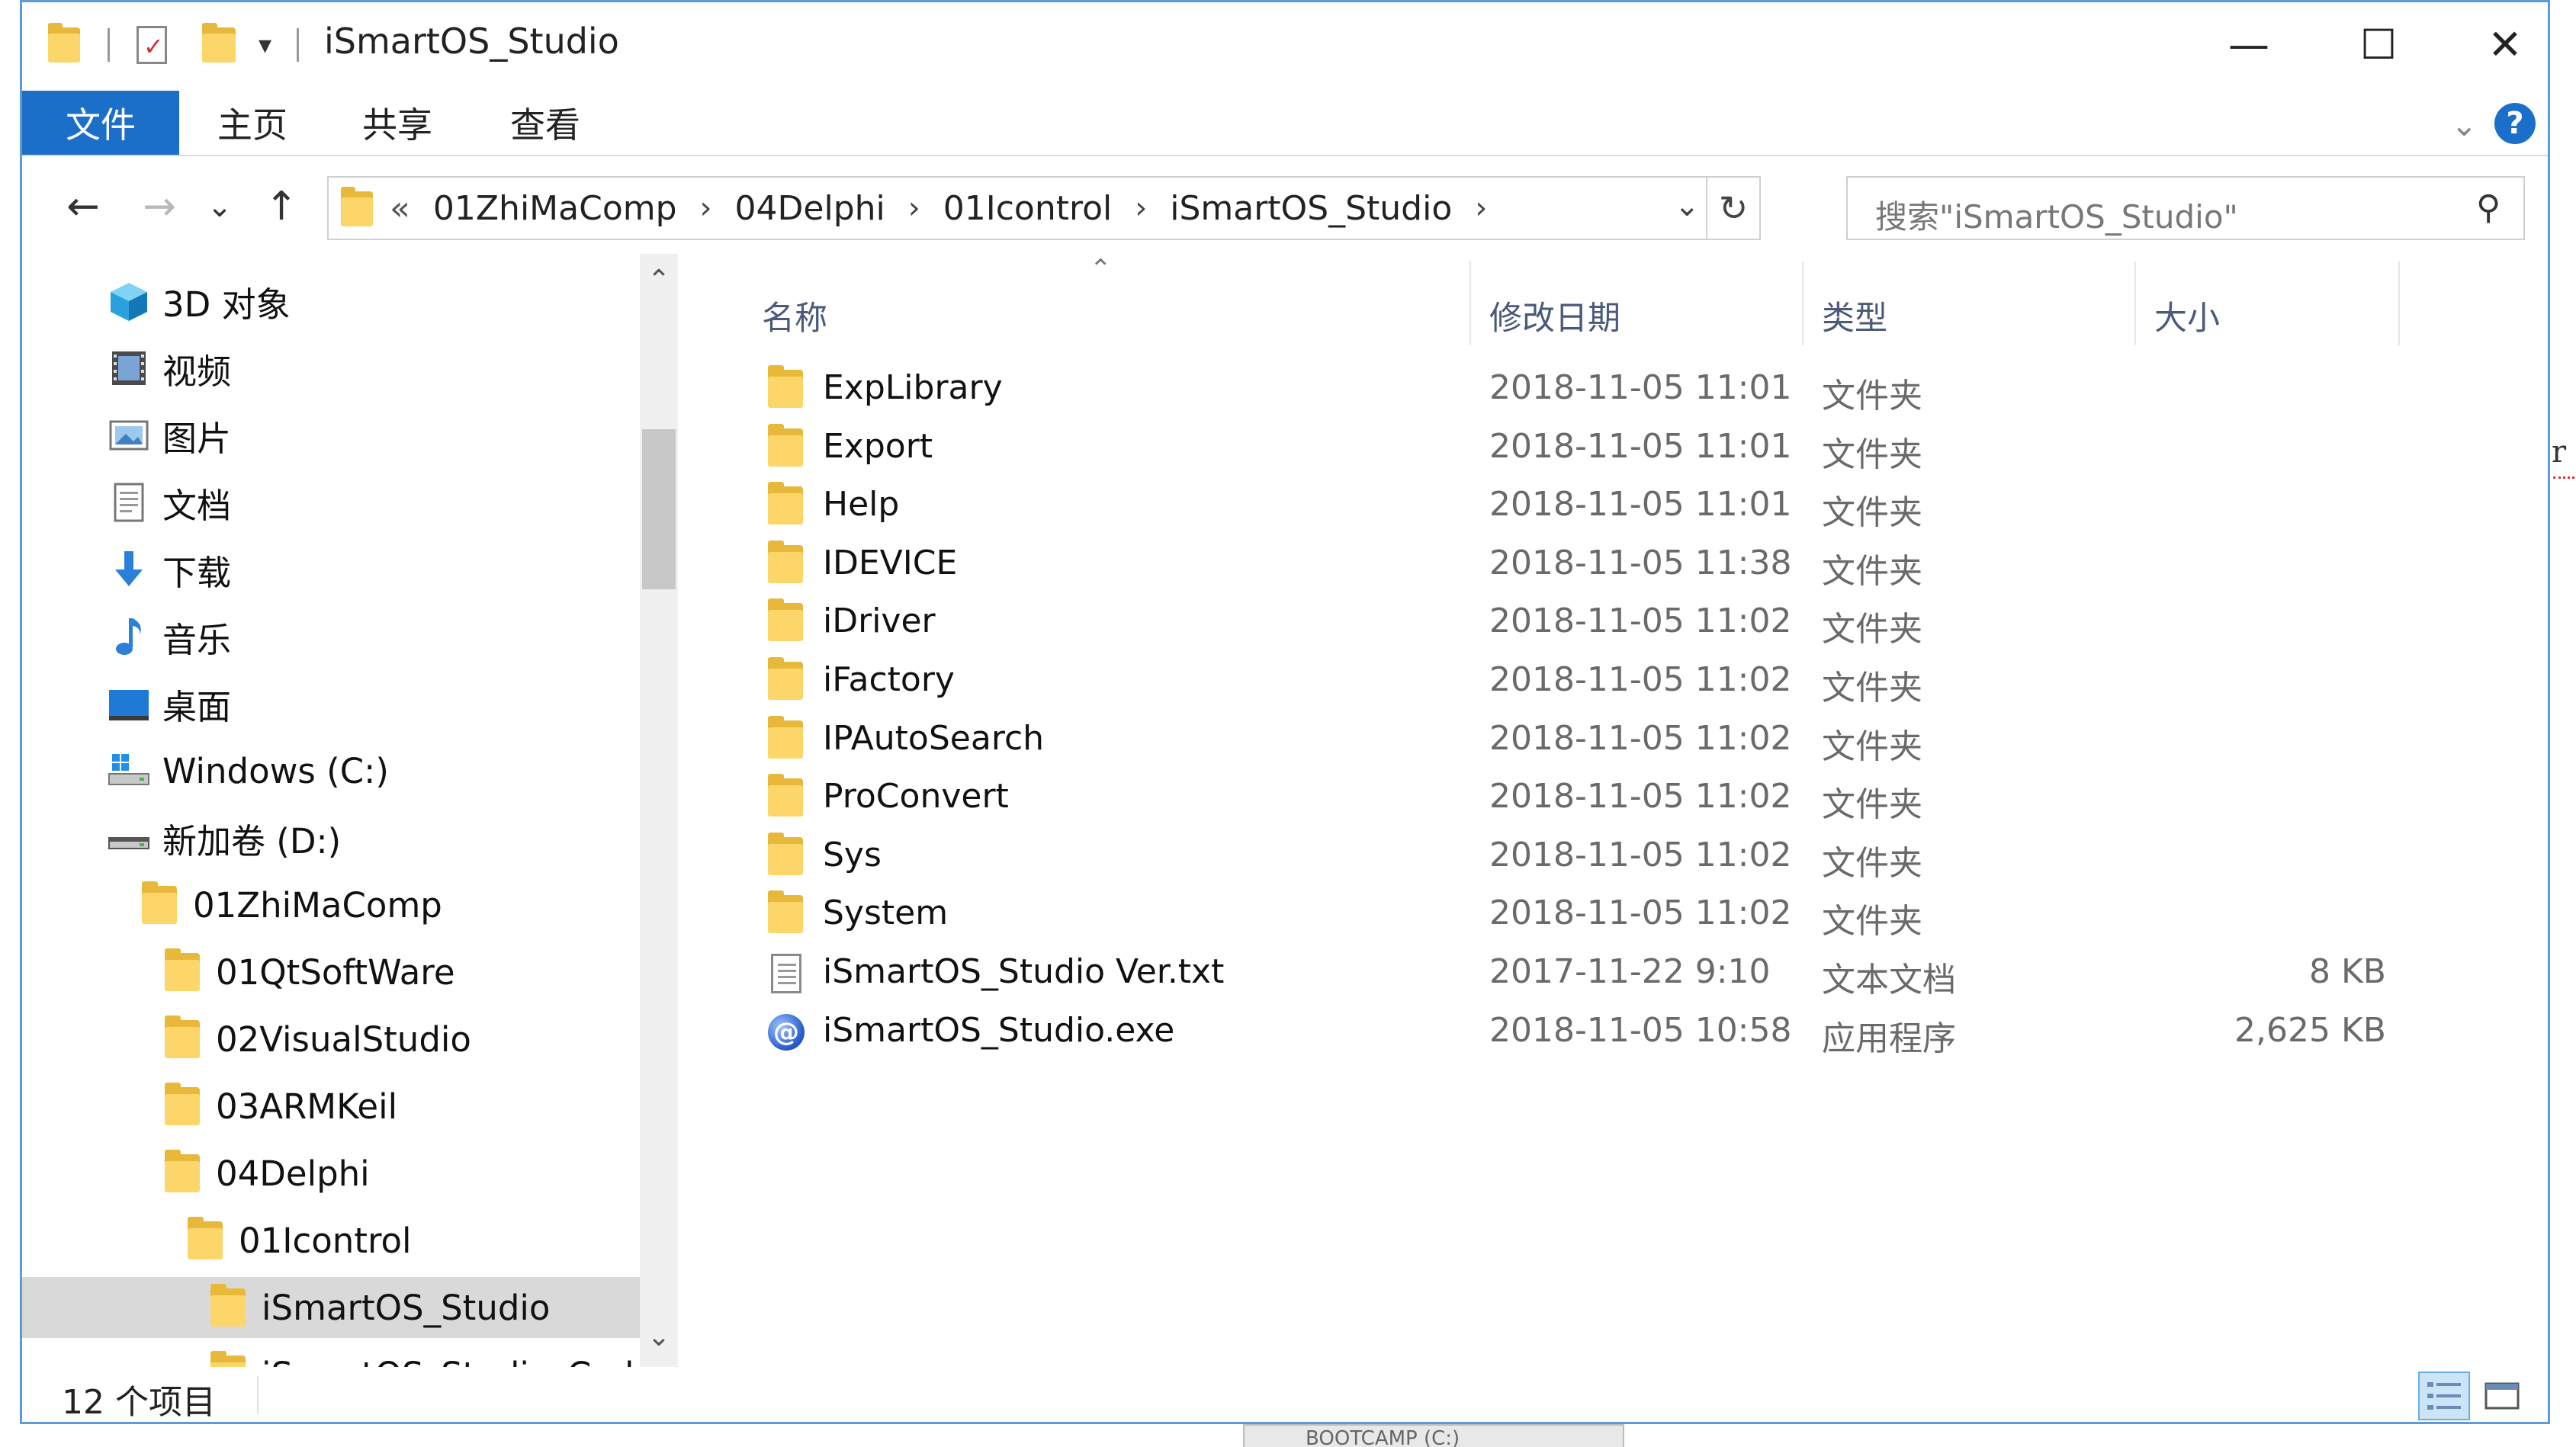 The image size is (2576, 1447). I want to click on column-header-size: 大小, so click(2187, 315).